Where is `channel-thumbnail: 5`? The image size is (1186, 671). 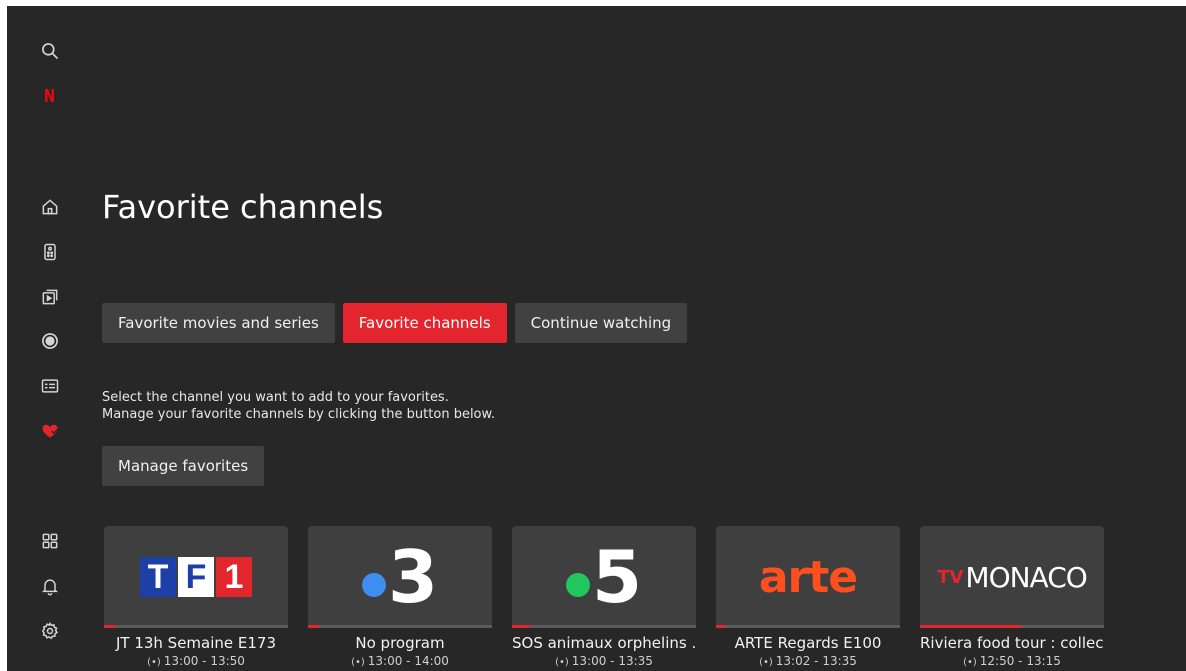
channel-thumbnail: 5 is located at coordinates (604, 577).